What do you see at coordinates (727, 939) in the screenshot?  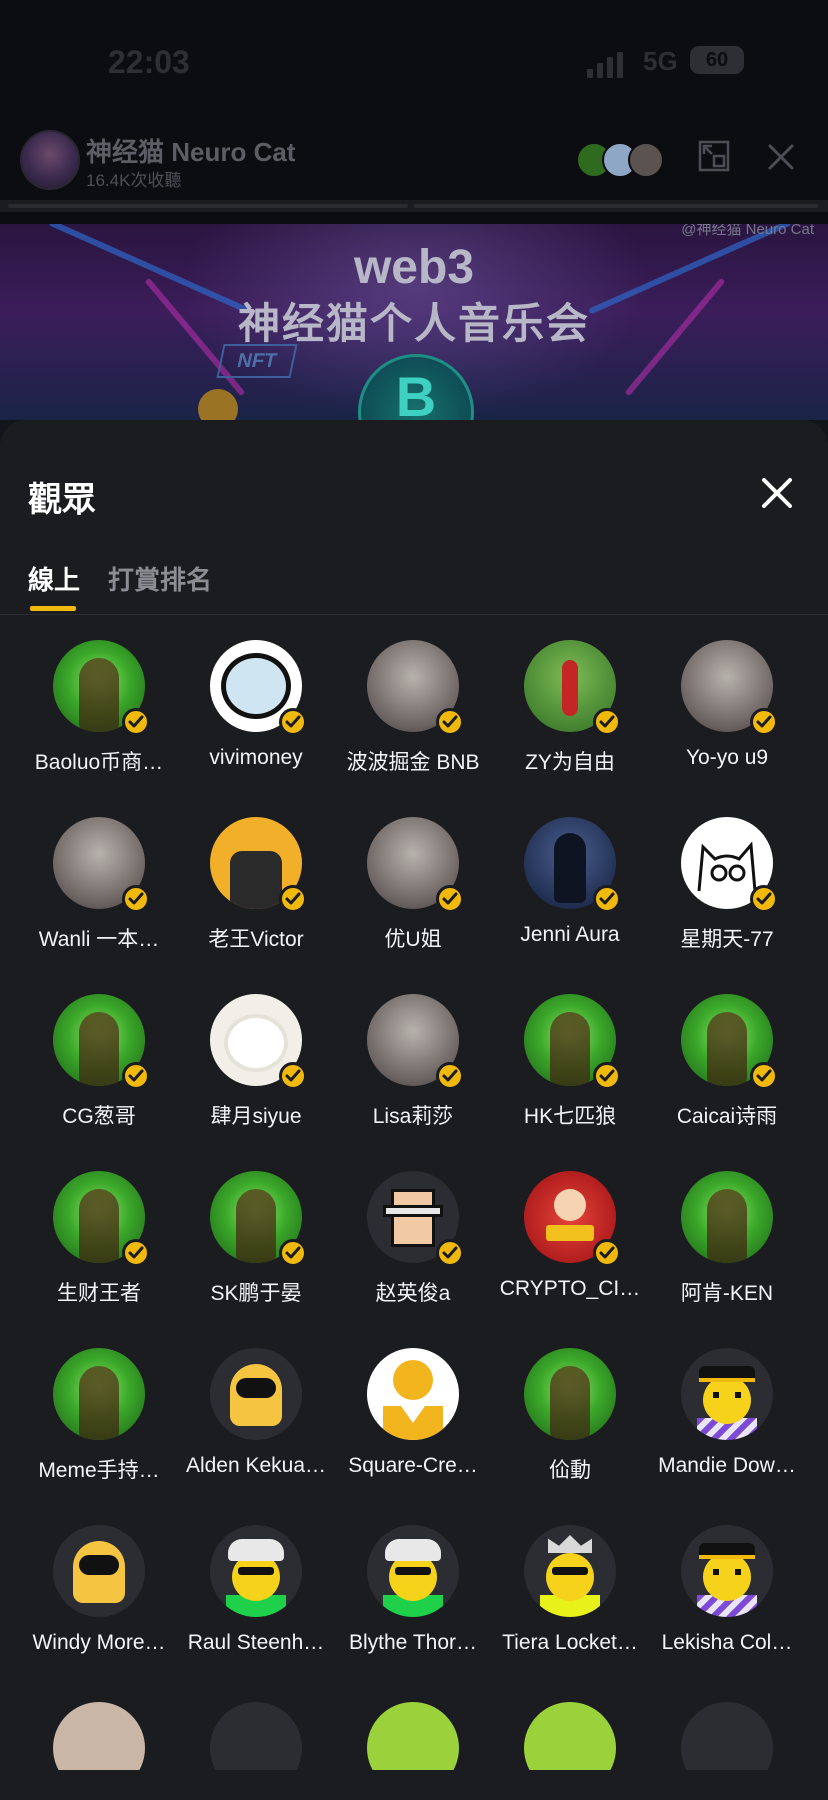 I see `member-name: 星期天-77` at bounding box center [727, 939].